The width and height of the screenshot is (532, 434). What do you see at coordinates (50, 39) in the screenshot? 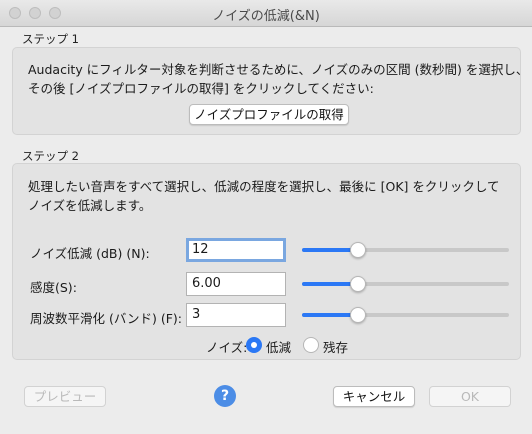
I see `step1-label: ステップ 1` at bounding box center [50, 39].